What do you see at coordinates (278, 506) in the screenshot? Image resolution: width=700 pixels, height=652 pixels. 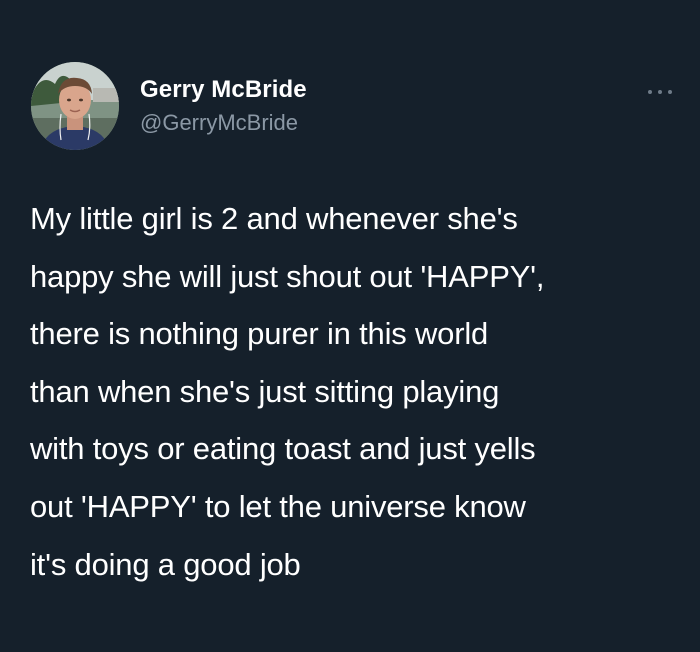 I see `tweet-text-line: out 'HAPPY' to let the universe know` at bounding box center [278, 506].